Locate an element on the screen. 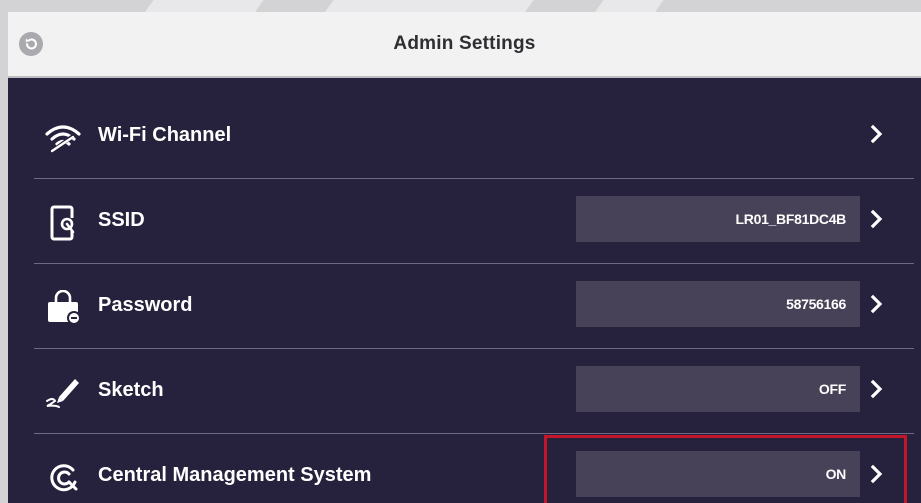 The image size is (921, 503). cms-value: ON is located at coordinates (836, 474).